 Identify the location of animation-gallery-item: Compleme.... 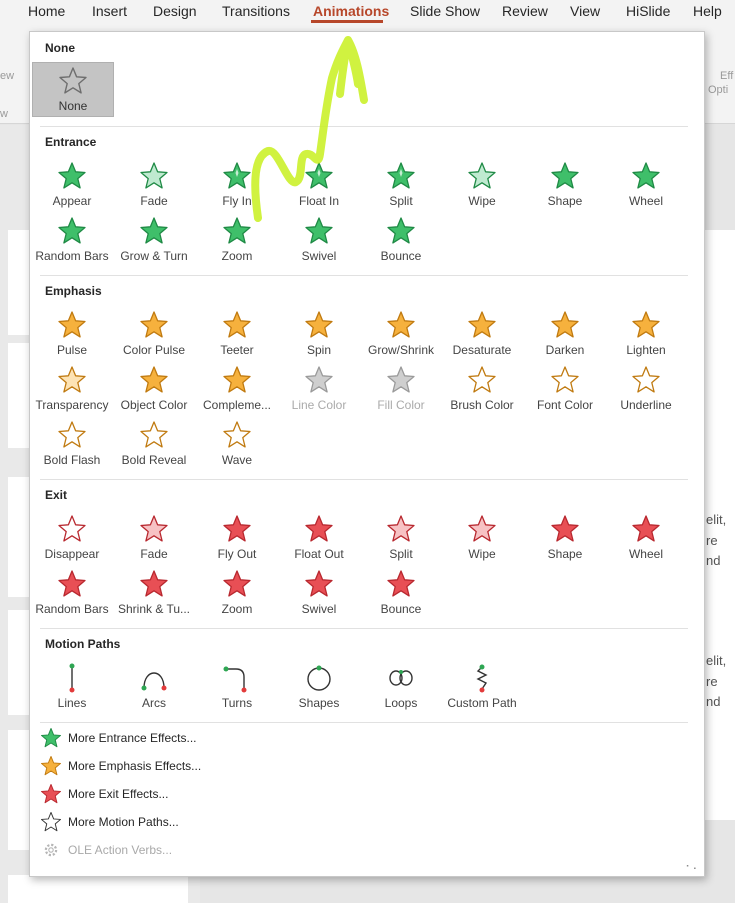
(237, 390).